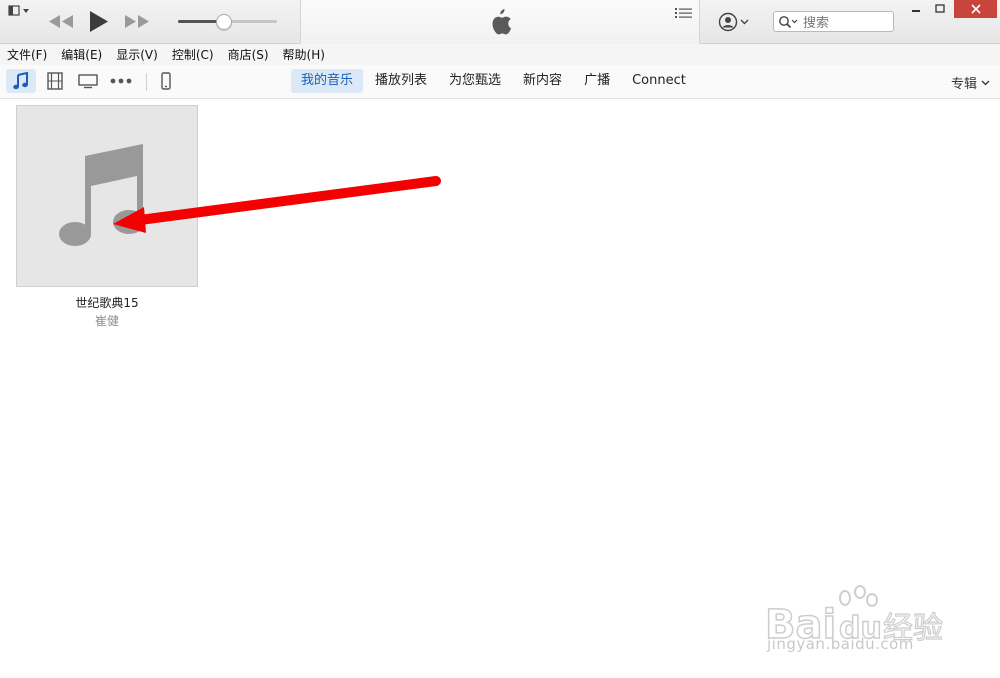 This screenshot has height=678, width=1000. I want to click on volume-knob, so click(224, 22).